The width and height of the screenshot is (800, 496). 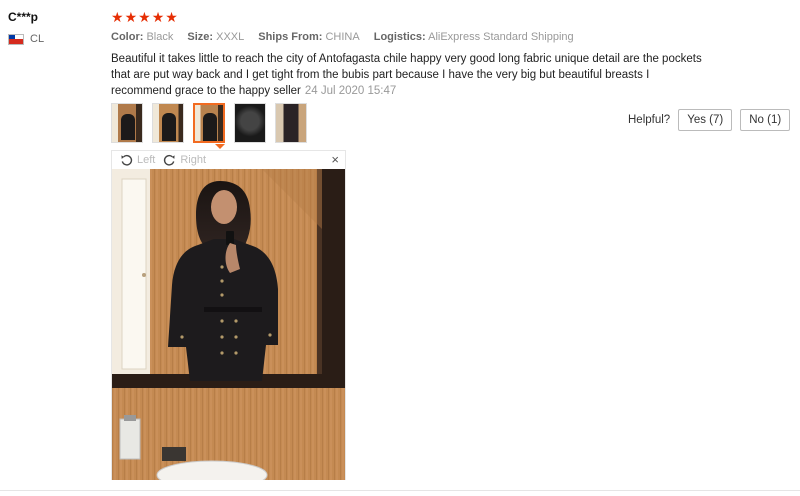 What do you see at coordinates (400, 490) in the screenshot?
I see `review-divider` at bounding box center [400, 490].